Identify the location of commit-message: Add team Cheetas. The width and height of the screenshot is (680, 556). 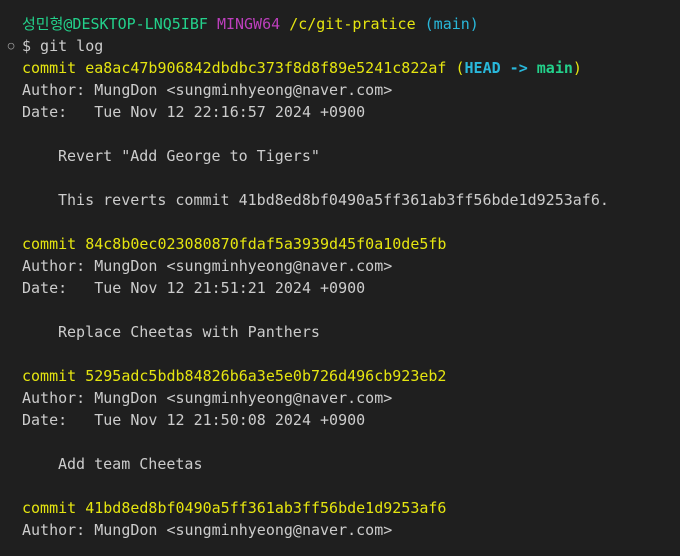
(130, 464).